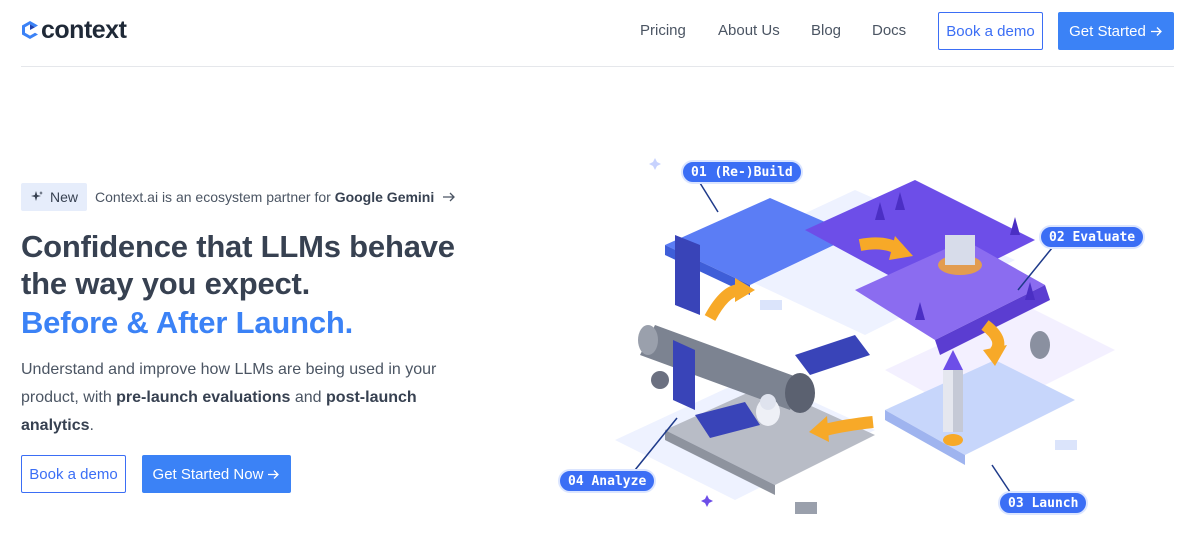 The image size is (1183, 548). I want to click on hero-book-demo-button: Book a demo, so click(73, 474).